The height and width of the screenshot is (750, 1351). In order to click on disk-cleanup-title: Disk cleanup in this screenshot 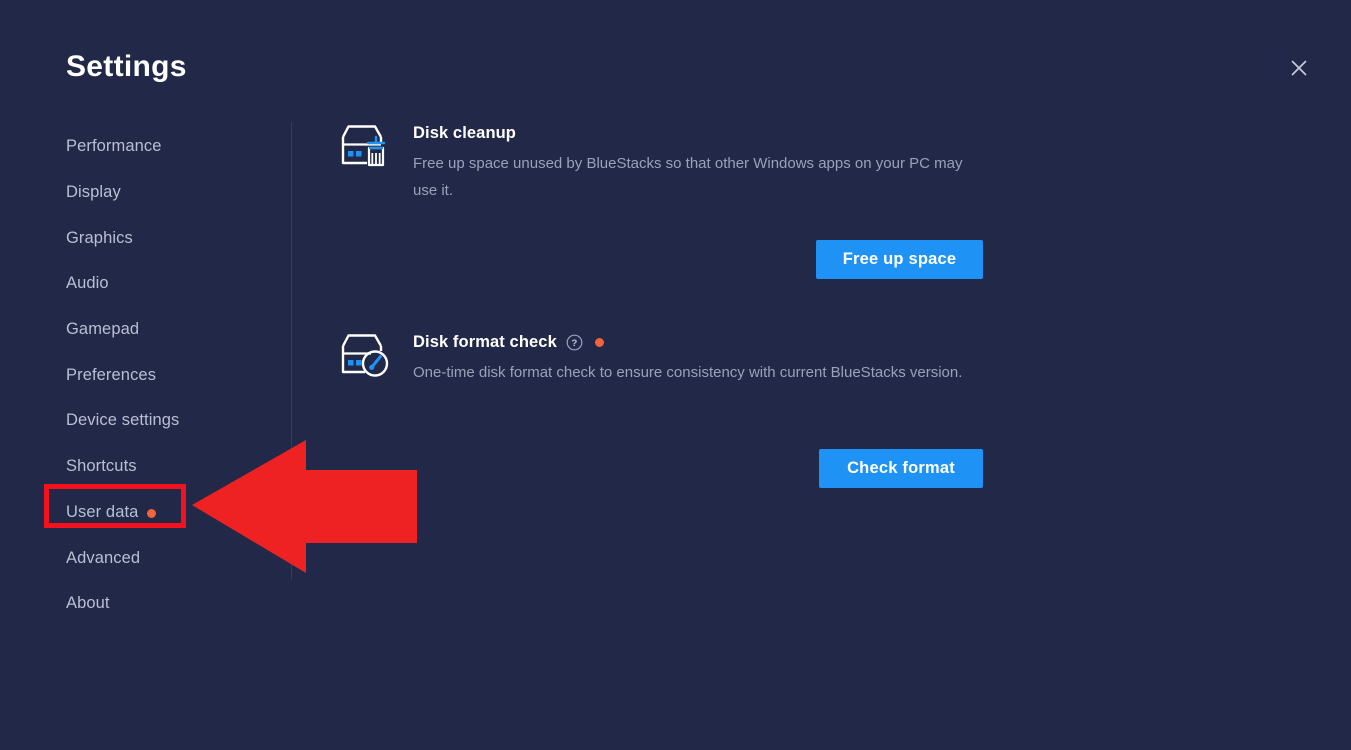, I will do `click(464, 133)`.